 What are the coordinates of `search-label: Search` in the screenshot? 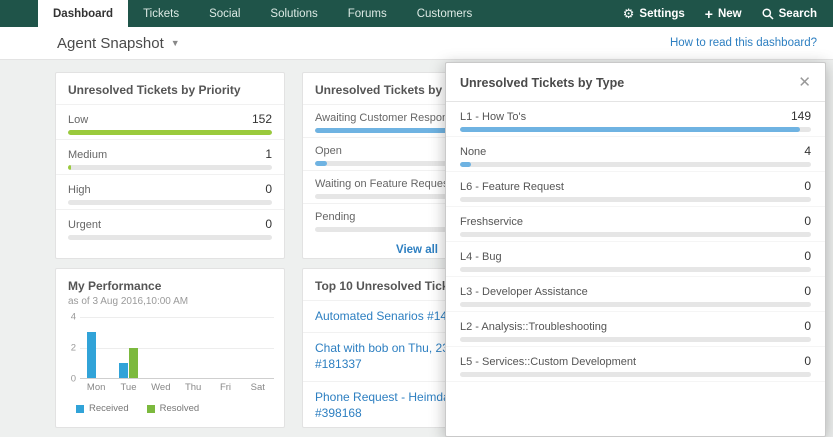 It's located at (797, 13).